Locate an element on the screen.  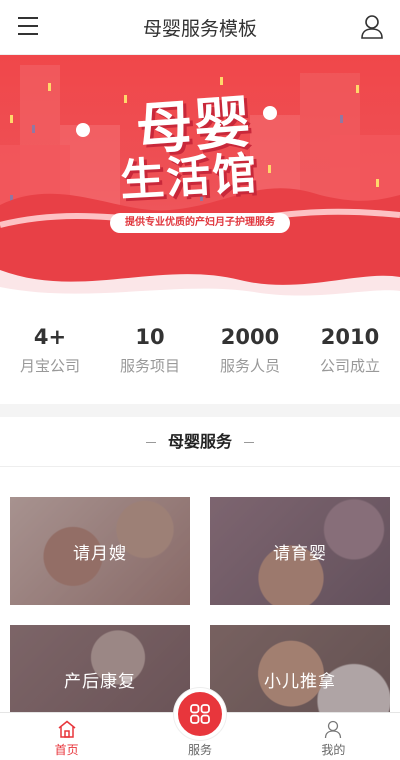
stat-item: 2010 公司成立 is located at coordinates (350, 349).